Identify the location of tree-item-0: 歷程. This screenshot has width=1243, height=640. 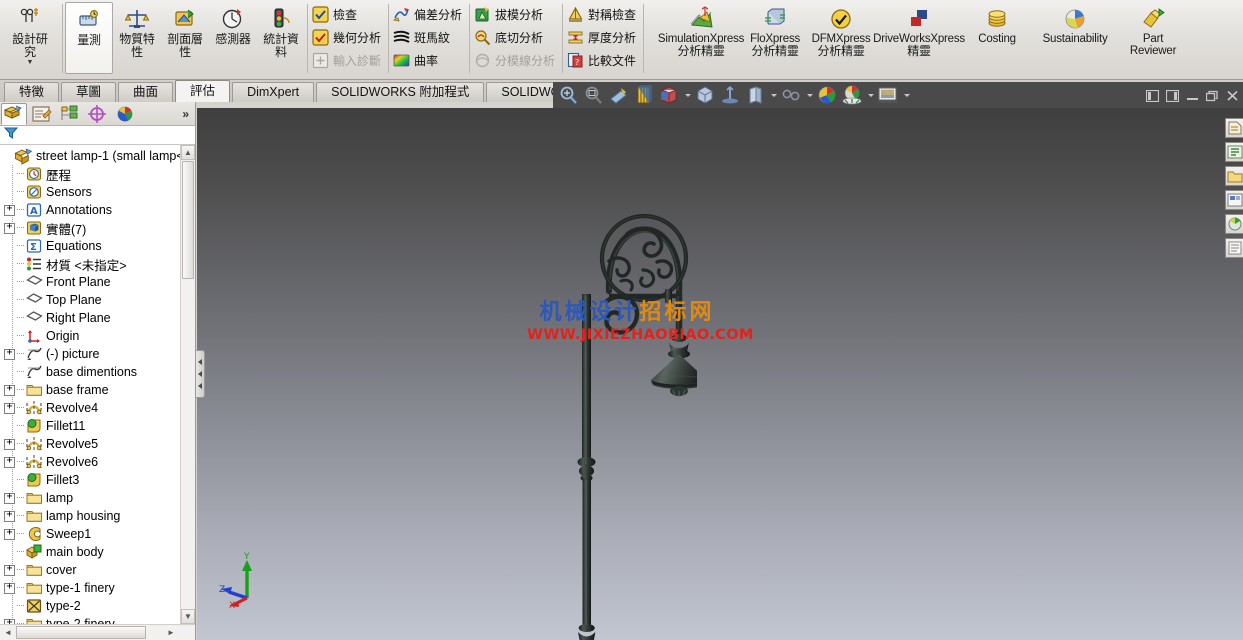
(98, 174).